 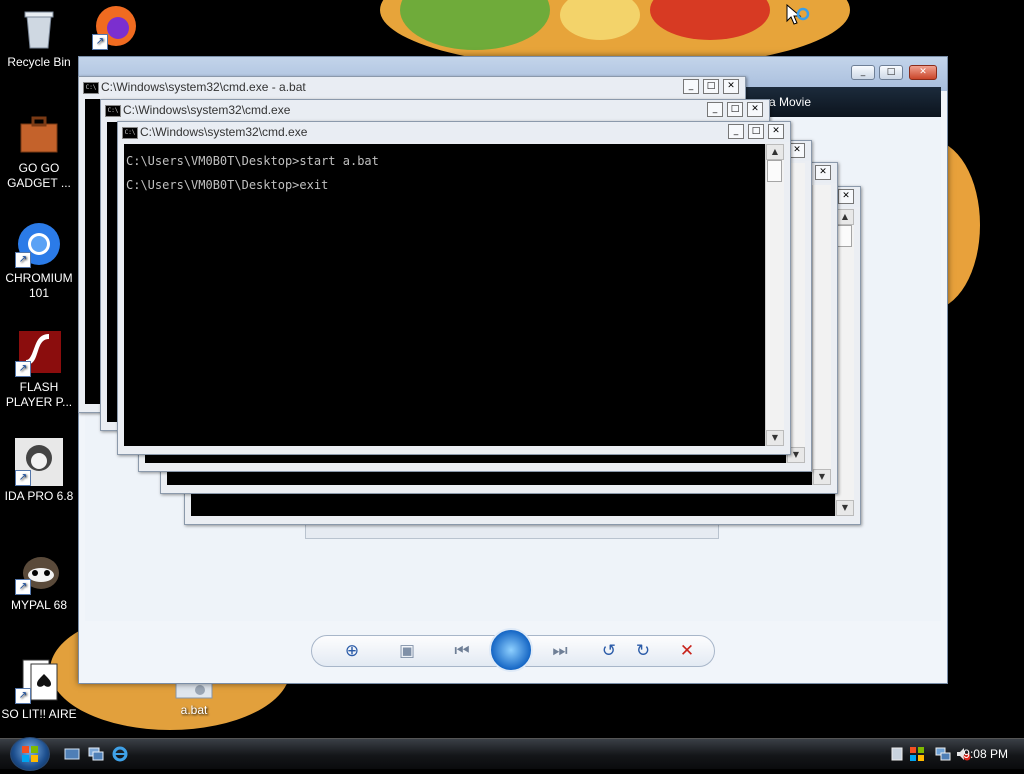 What do you see at coordinates (352, 651) in the screenshot?
I see `zoom-button: ⊕` at bounding box center [352, 651].